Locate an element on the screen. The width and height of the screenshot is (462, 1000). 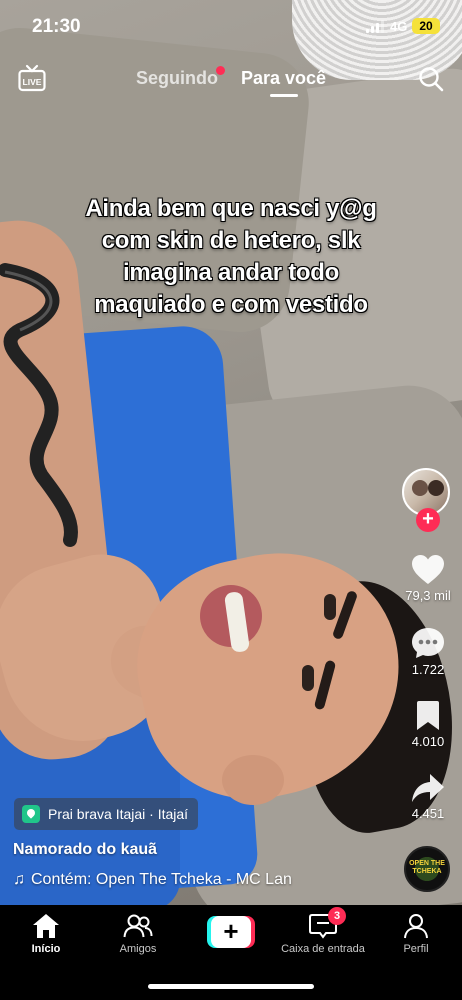
tab-label: Caixa de entrada is located at coordinates (323, 949).